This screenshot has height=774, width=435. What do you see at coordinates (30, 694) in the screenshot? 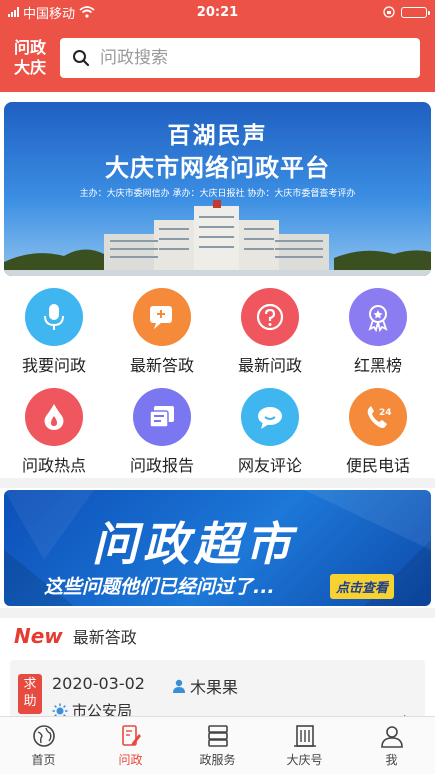
I see `help-tag: 求助` at bounding box center [30, 694].